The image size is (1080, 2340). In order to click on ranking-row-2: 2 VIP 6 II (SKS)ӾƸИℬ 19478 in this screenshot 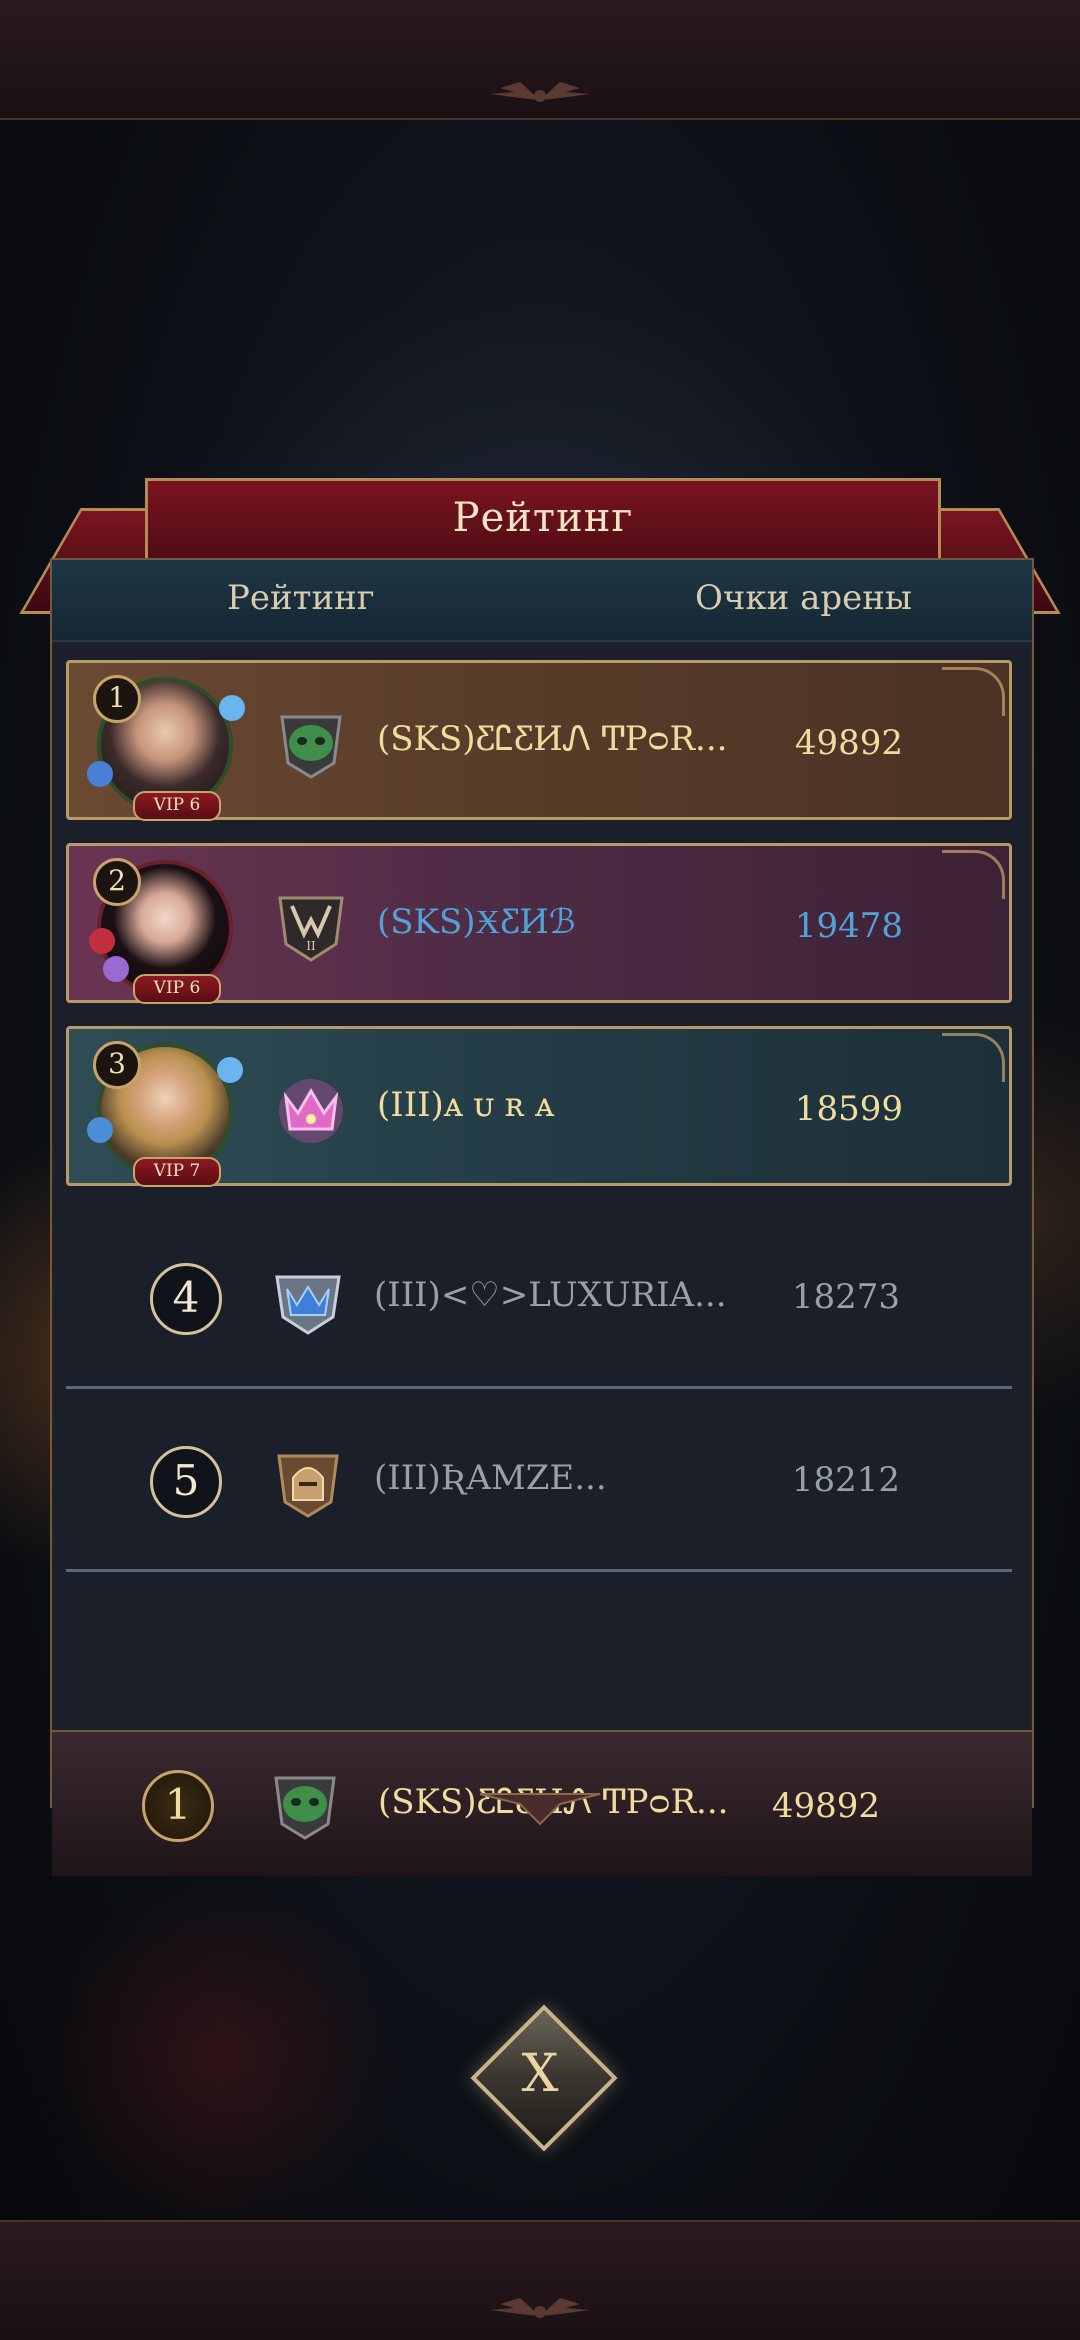, I will do `click(539, 923)`.